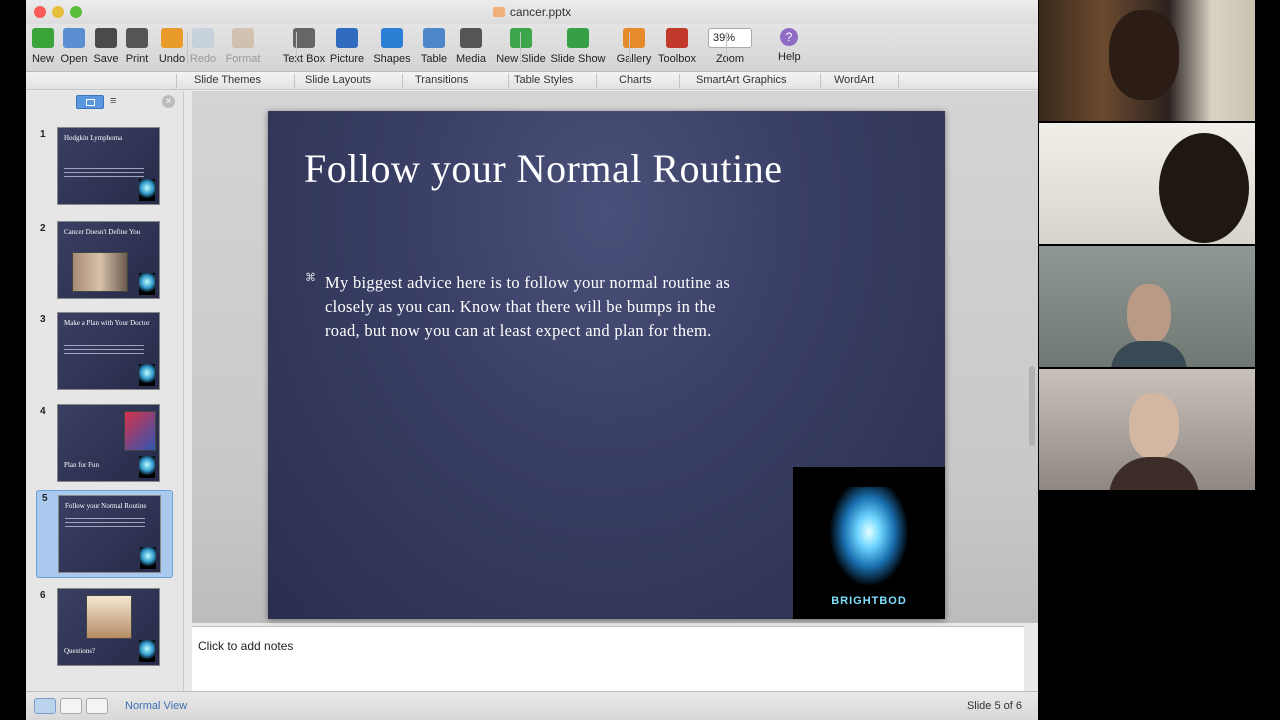  Describe the element at coordinates (304, 49) in the screenshot. I see `text-box-button: Text Box` at that location.